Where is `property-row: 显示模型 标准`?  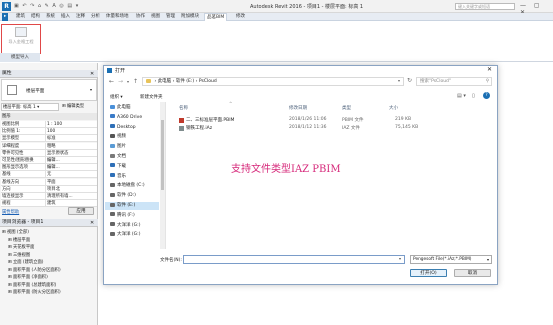
property-row: 显示模型 标准 is located at coordinates (49, 139).